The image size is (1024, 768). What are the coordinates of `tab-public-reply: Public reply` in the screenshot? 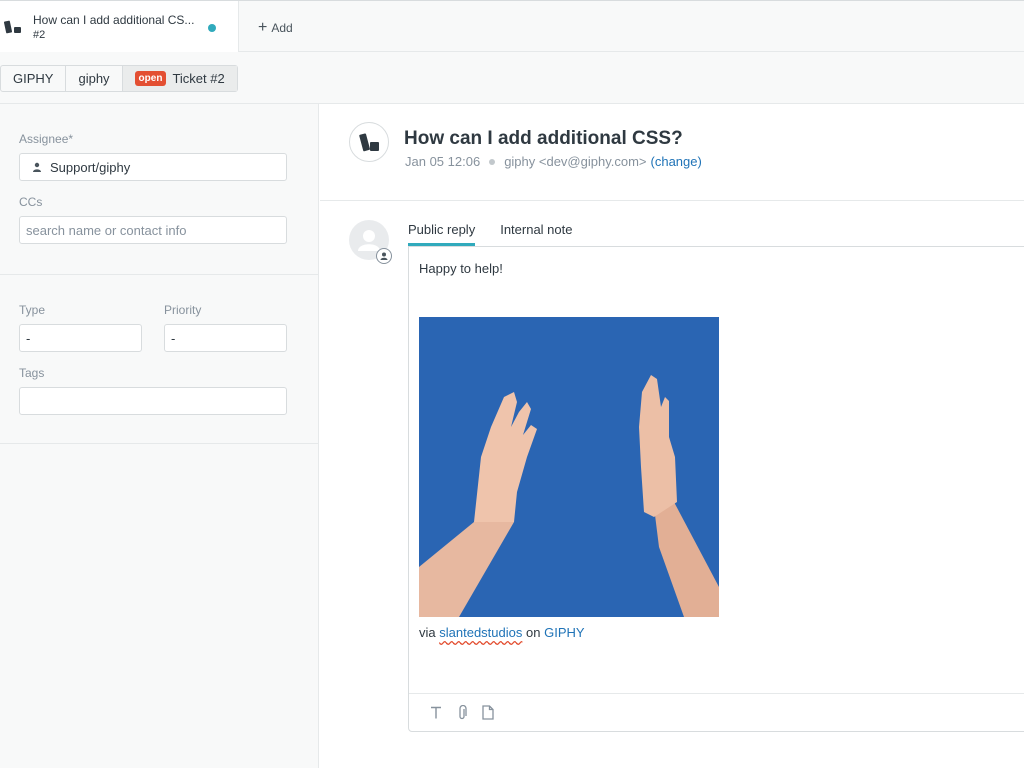 It's located at (442, 232).